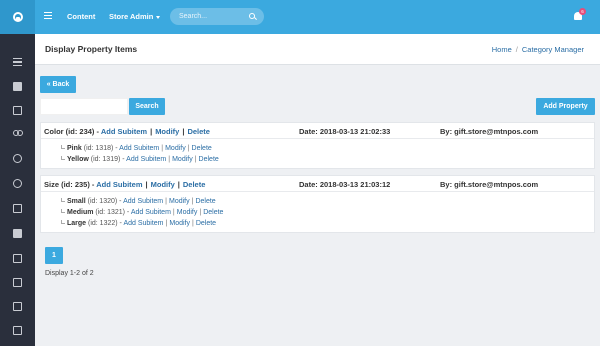 This screenshot has height=346, width=600. I want to click on globe-icon, so click(17, 158).